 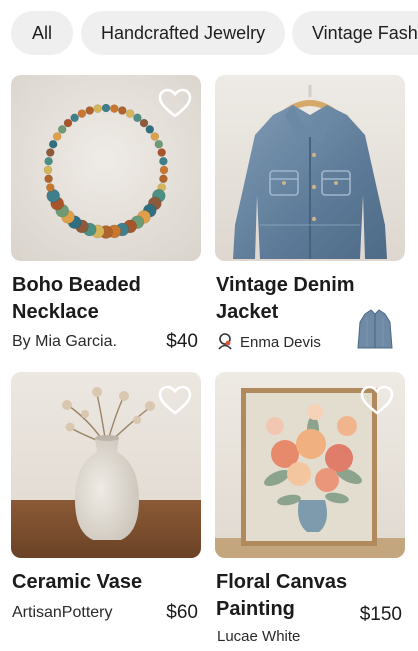 What do you see at coordinates (285, 285) in the screenshot?
I see `product-title: Vintage Denim` at bounding box center [285, 285].